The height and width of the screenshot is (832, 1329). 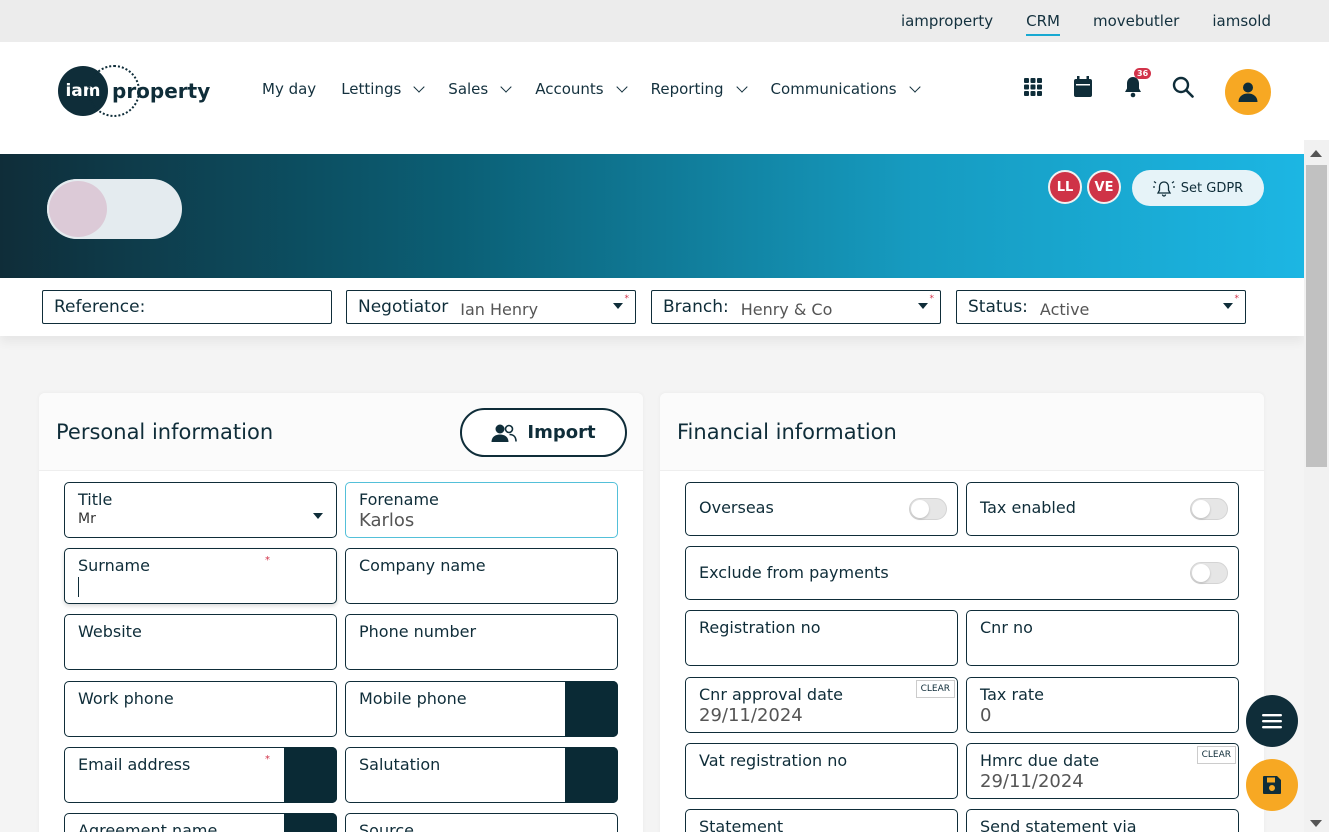 I want to click on negotiator-label: Negotiator, so click(x=403, y=307).